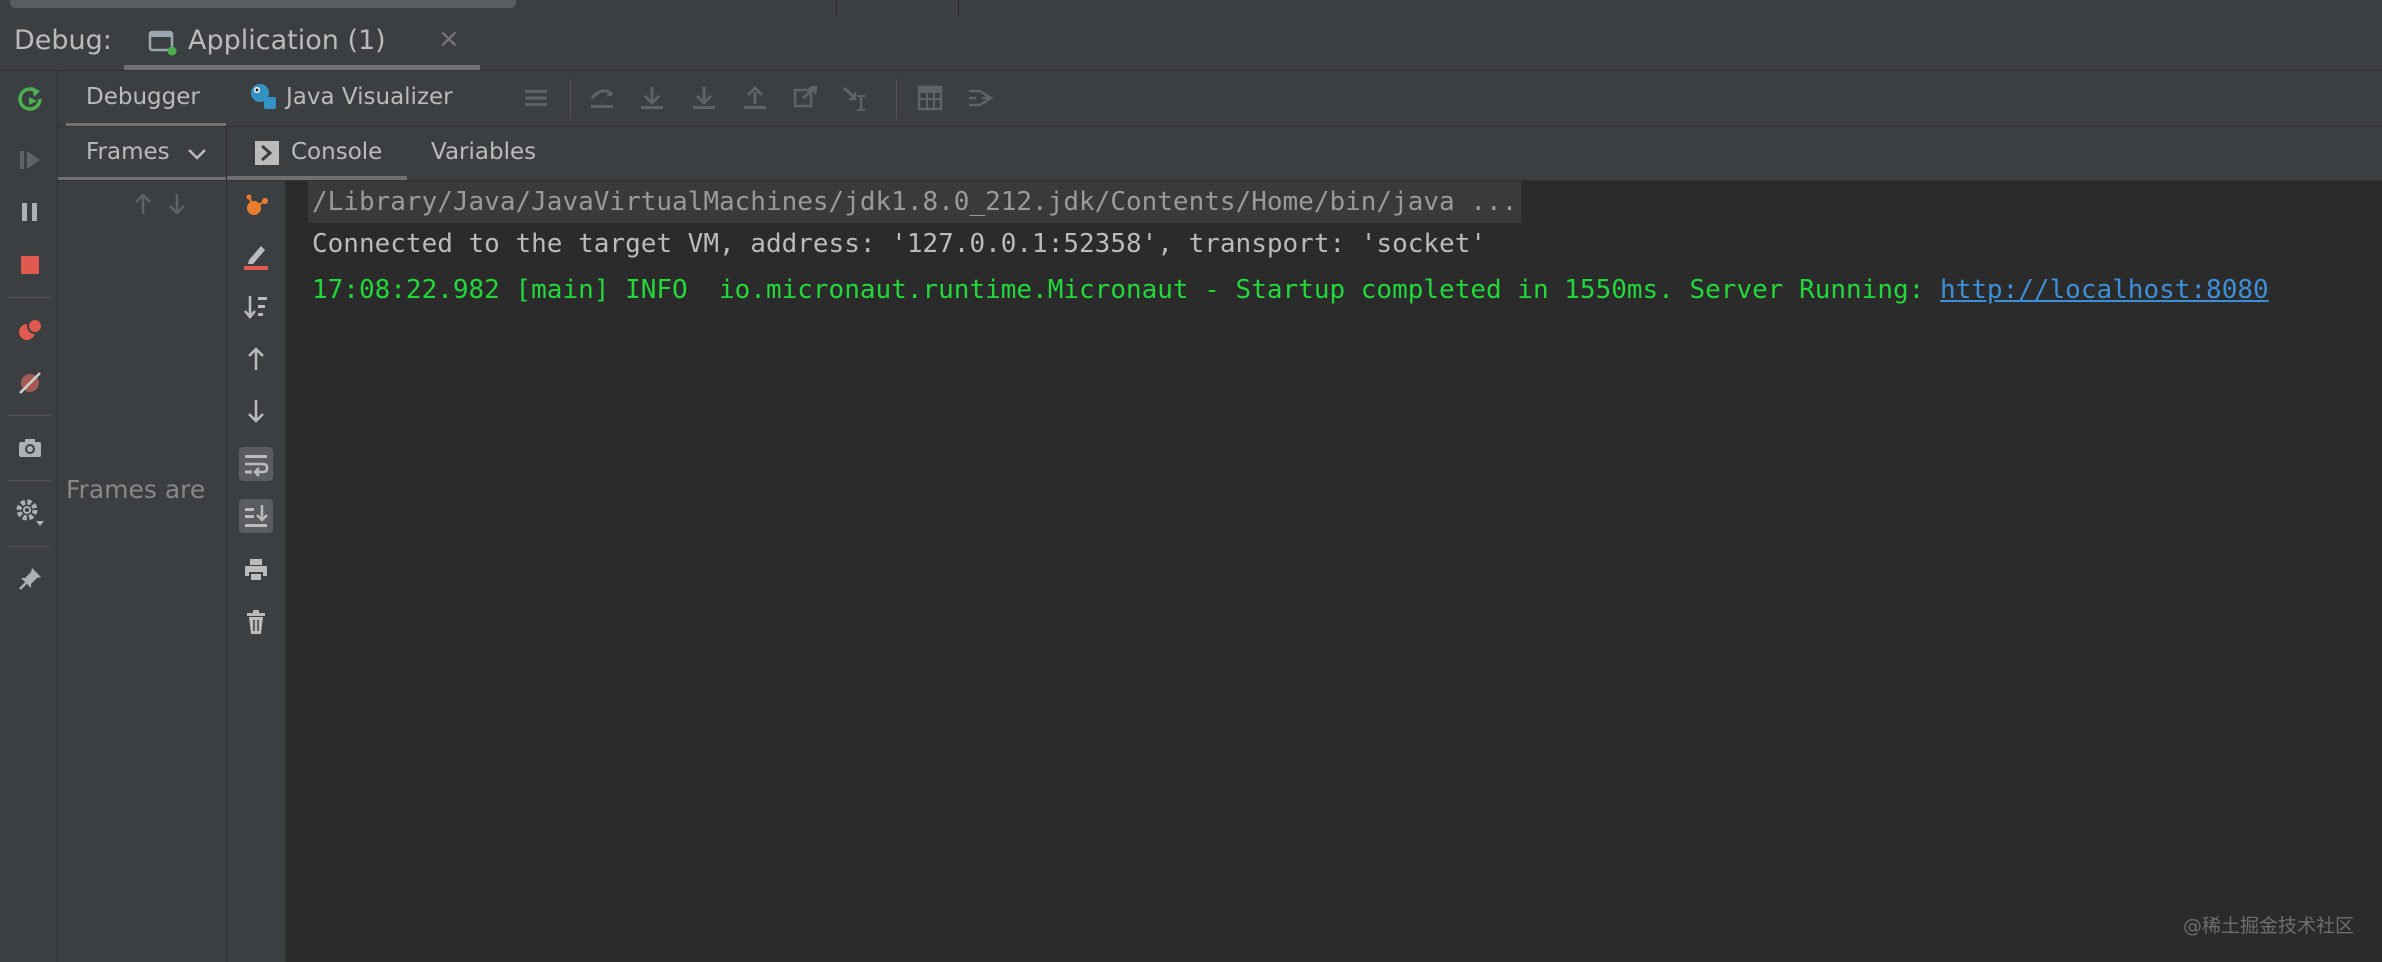  I want to click on resume-icon, so click(30, 160).